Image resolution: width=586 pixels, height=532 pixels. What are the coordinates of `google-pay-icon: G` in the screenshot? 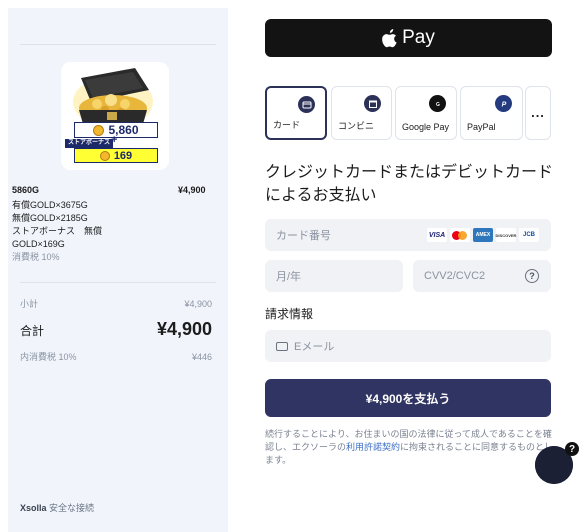 It's located at (437, 103).